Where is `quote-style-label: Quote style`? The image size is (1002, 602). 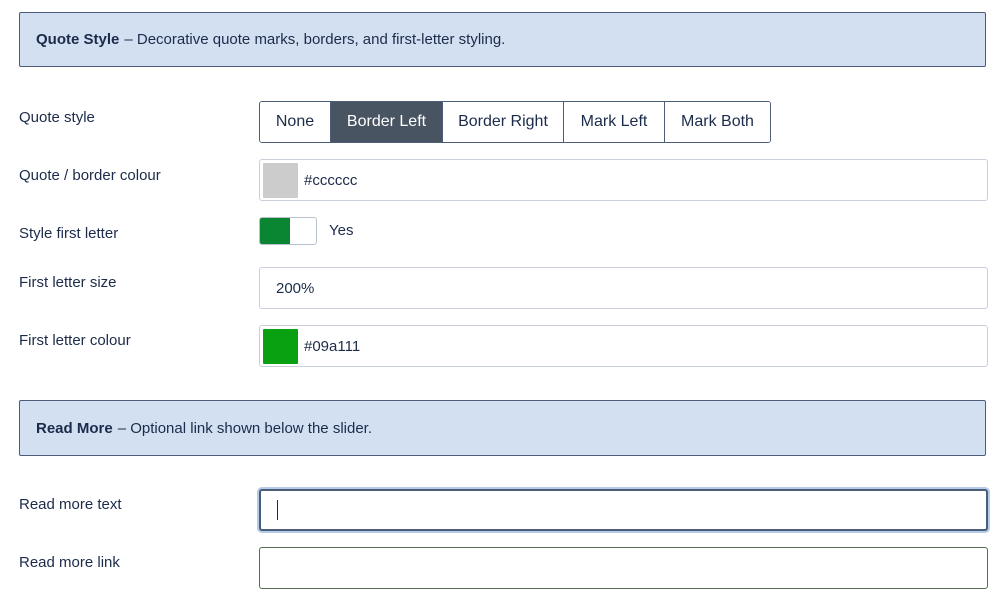
quote-style-label: Quote style is located at coordinates (57, 117).